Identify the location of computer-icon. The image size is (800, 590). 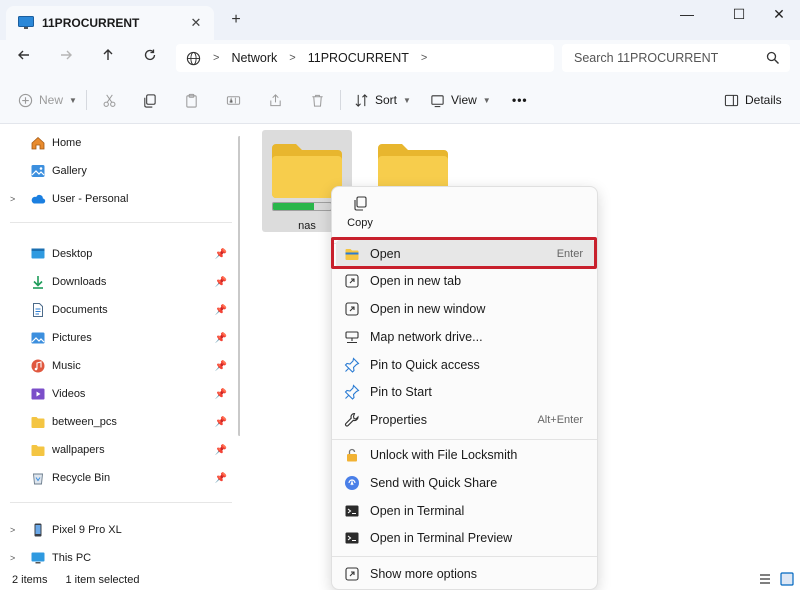
(38, 558).